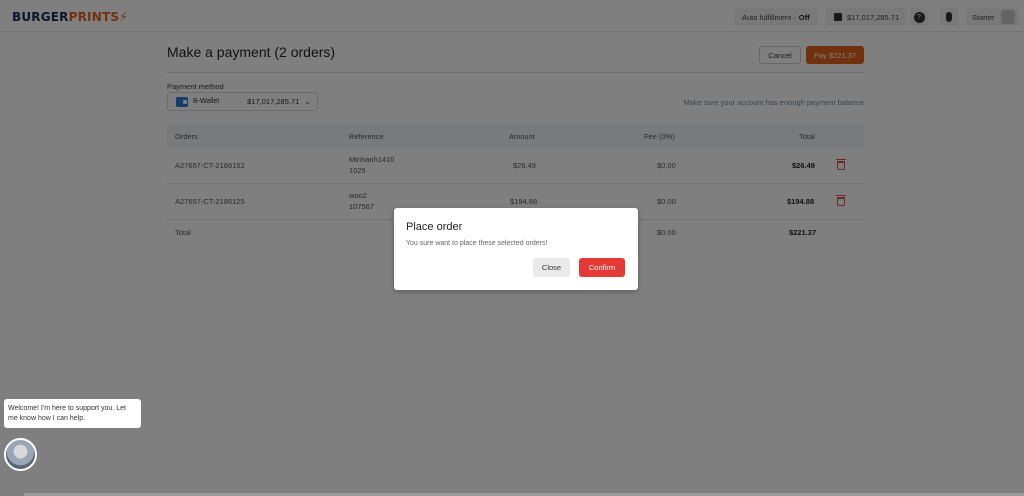 The image size is (1024, 496). I want to click on close-button: Close, so click(551, 267).